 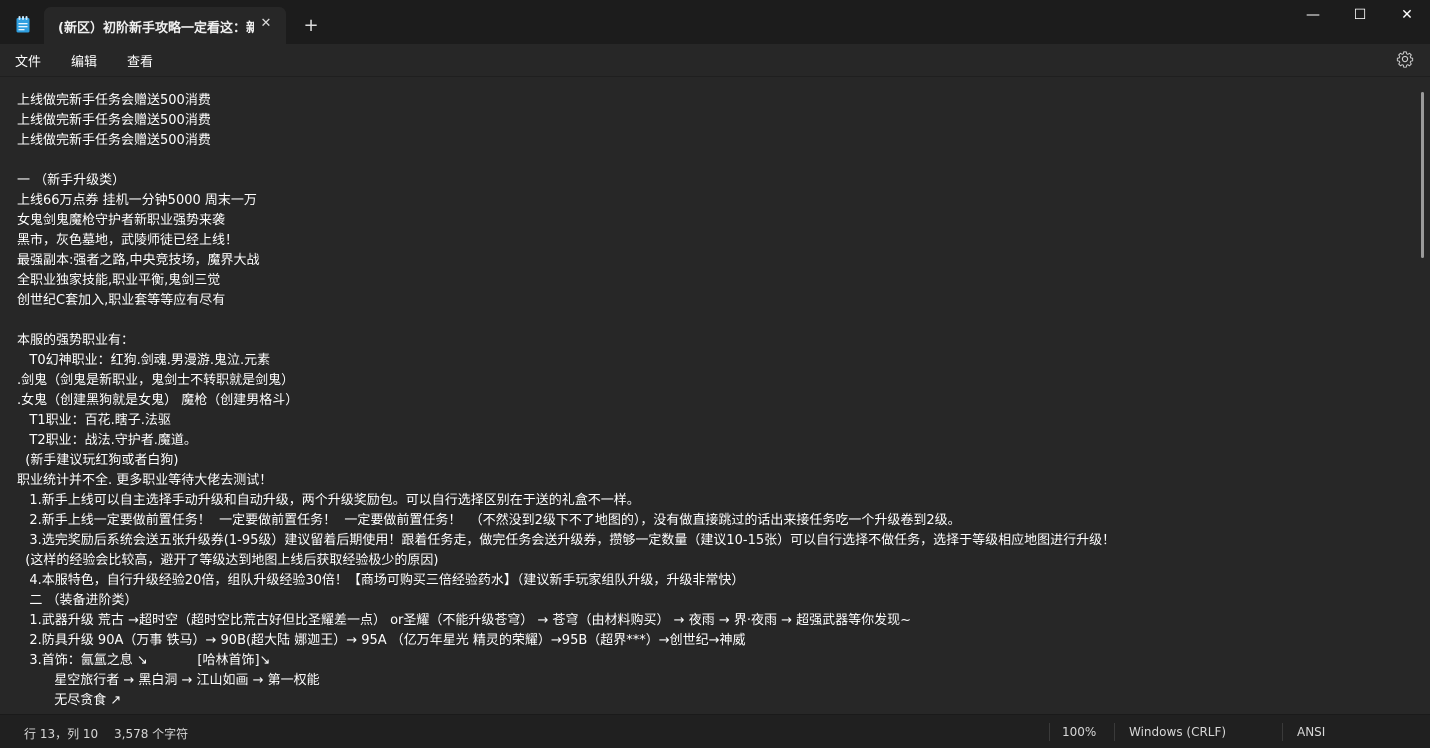 What do you see at coordinates (145, 480) in the screenshot?
I see `text-line: 职业统计并不全. 更多职业等待大佬去测试！` at bounding box center [145, 480].